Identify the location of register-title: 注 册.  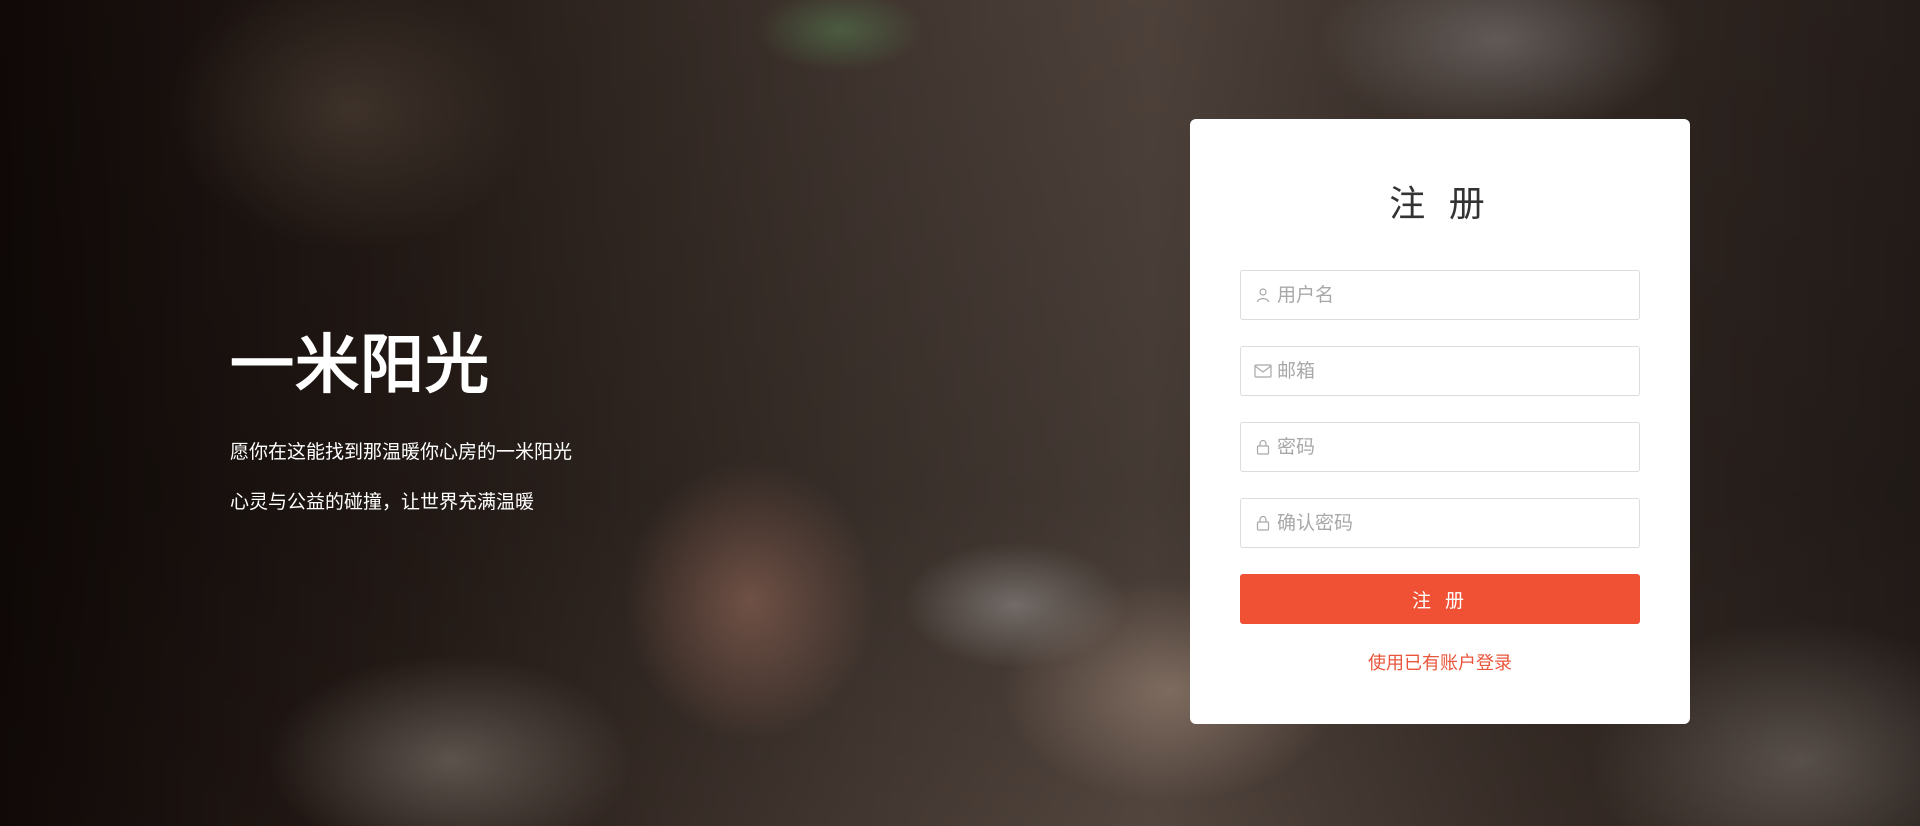
(1440, 204).